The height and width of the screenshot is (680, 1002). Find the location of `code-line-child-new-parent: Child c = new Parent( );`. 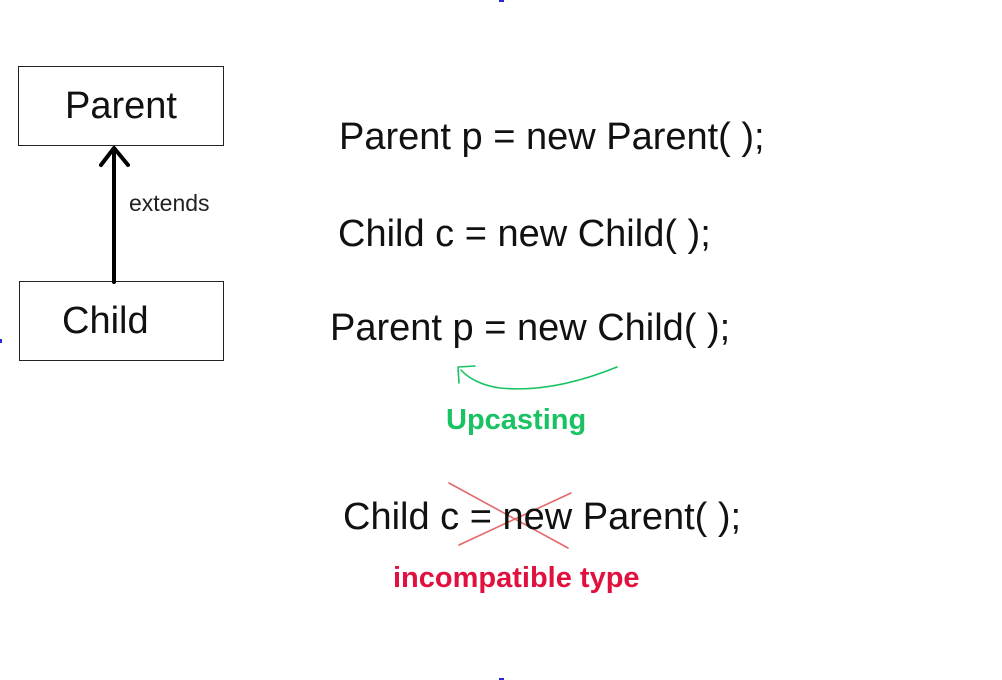

code-line-child-new-parent: Child c = new Parent( ); is located at coordinates (542, 517).